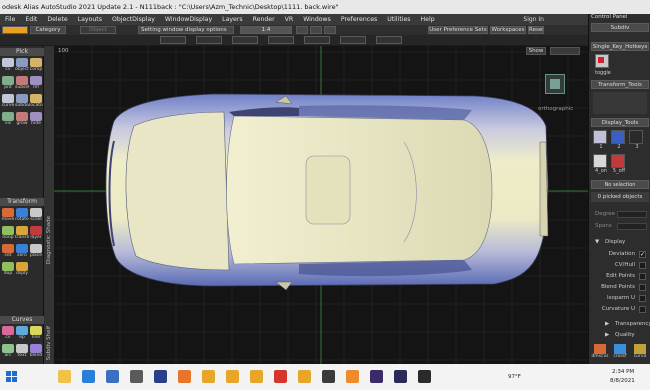  What do you see at coordinates (8, 66) in the screenshot?
I see `tool-cv: cv` at bounding box center [8, 66].